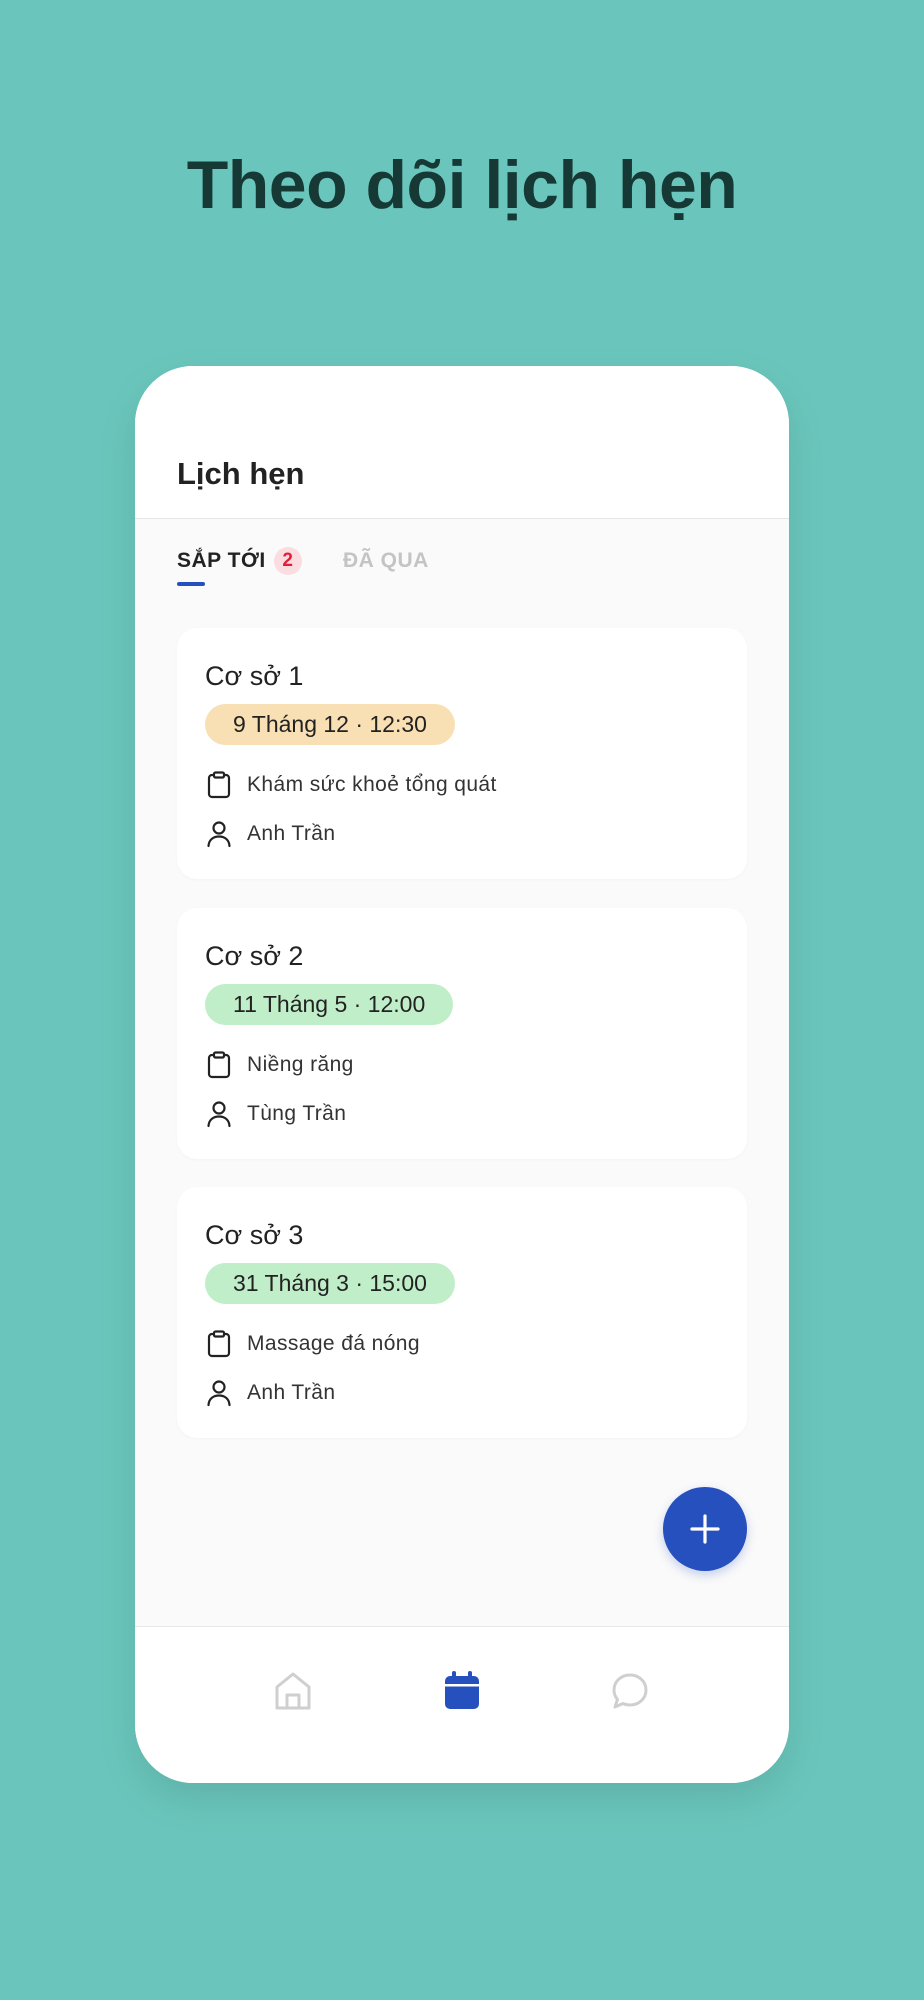  I want to click on nav-calendar, so click(462, 1691).